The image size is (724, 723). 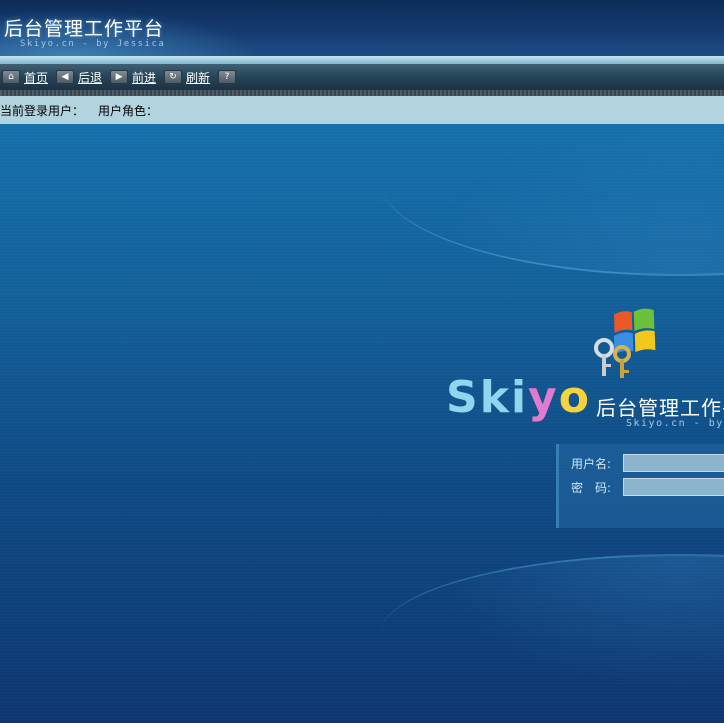 What do you see at coordinates (173, 77) in the screenshot?
I see `refresh-icon: ↻` at bounding box center [173, 77].